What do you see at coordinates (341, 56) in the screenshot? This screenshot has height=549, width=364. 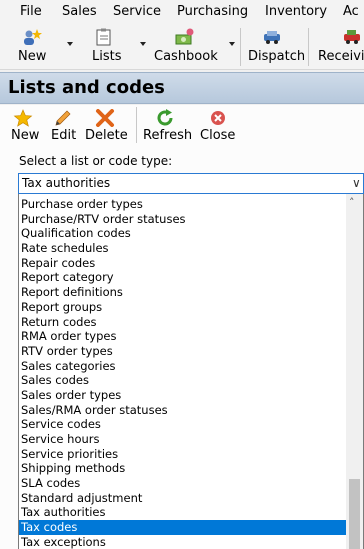 I see `toolbar-receiving-label: Receivi` at bounding box center [341, 56].